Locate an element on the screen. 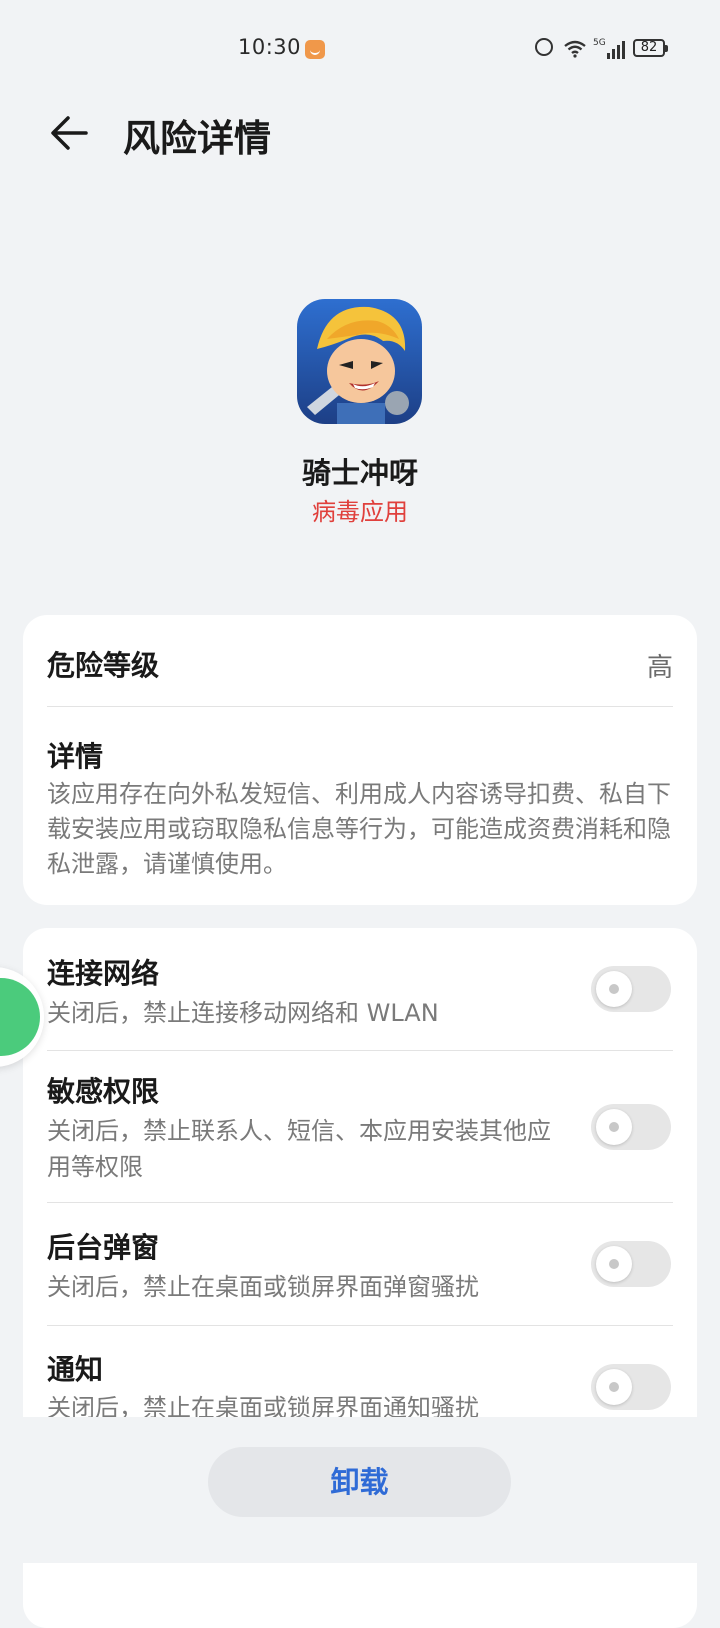  app-icon is located at coordinates (359, 361).